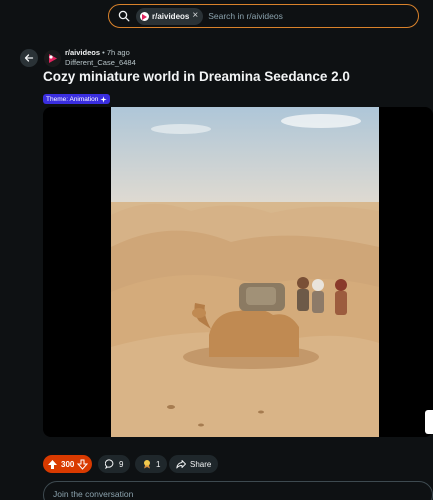 The width and height of the screenshot is (433, 500). I want to click on award-count: 1, so click(158, 464).